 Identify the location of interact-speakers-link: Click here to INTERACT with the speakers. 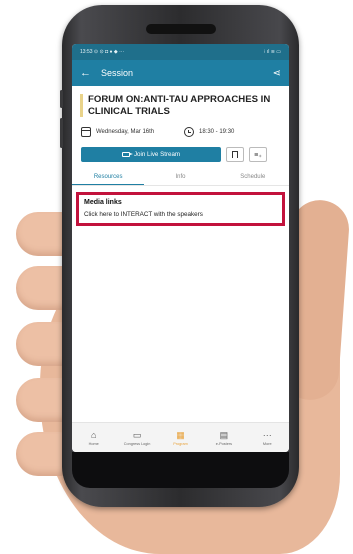
(180, 214).